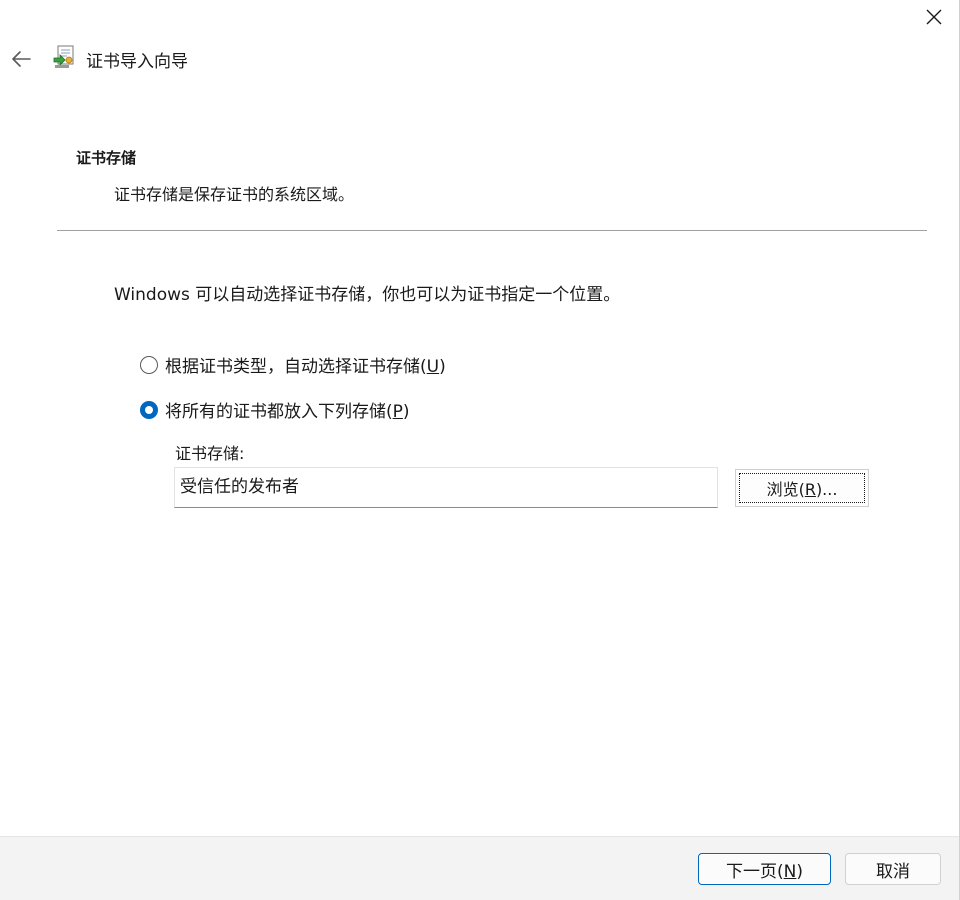 The height and width of the screenshot is (900, 960). I want to click on close-icon, so click(934, 17).